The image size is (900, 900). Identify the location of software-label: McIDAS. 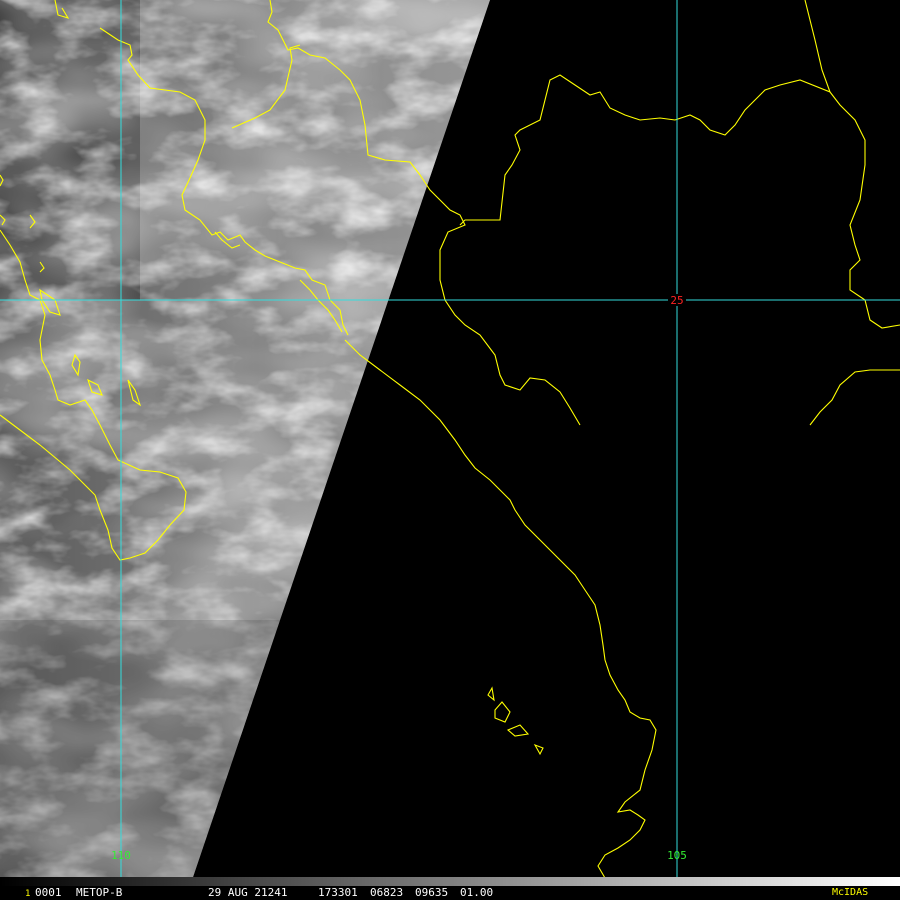
(850, 892).